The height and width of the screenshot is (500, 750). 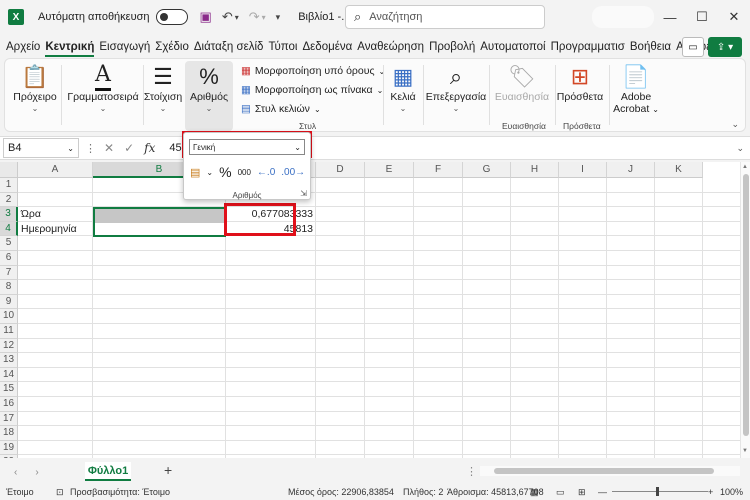 I want to click on accessibility-status: Προσβασιμότητα: Έτοιμο, so click(x=120, y=492).